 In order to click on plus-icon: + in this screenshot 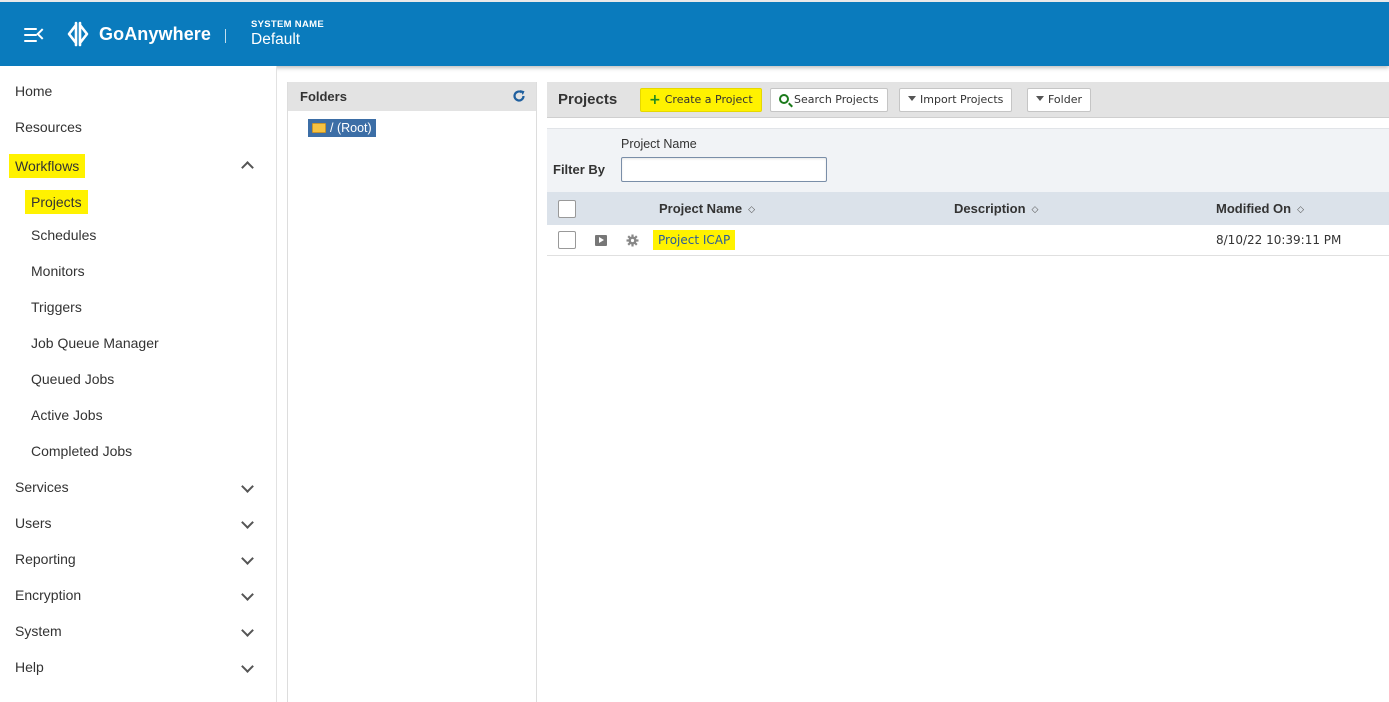, I will do `click(655, 100)`.